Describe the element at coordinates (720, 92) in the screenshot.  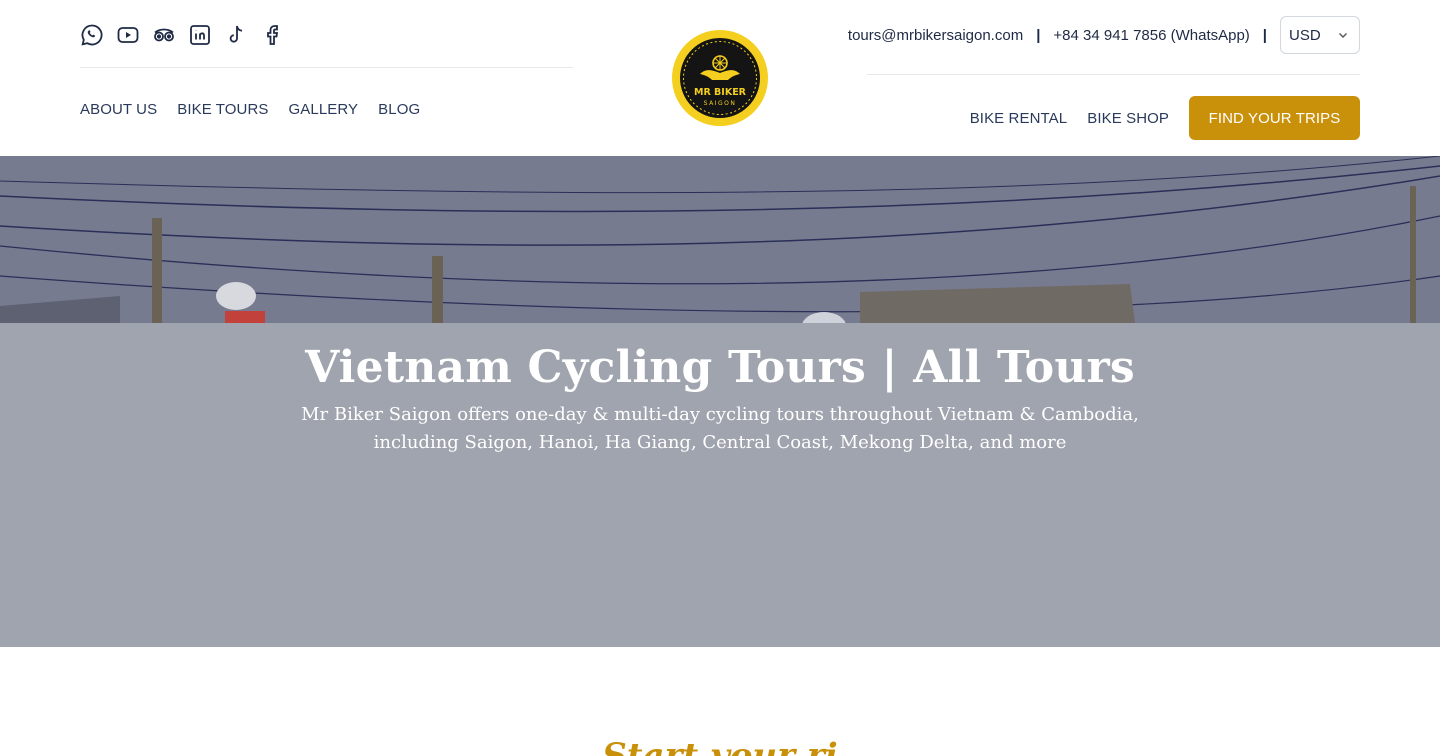
I see `logo-text-main: MR BIKER` at that location.